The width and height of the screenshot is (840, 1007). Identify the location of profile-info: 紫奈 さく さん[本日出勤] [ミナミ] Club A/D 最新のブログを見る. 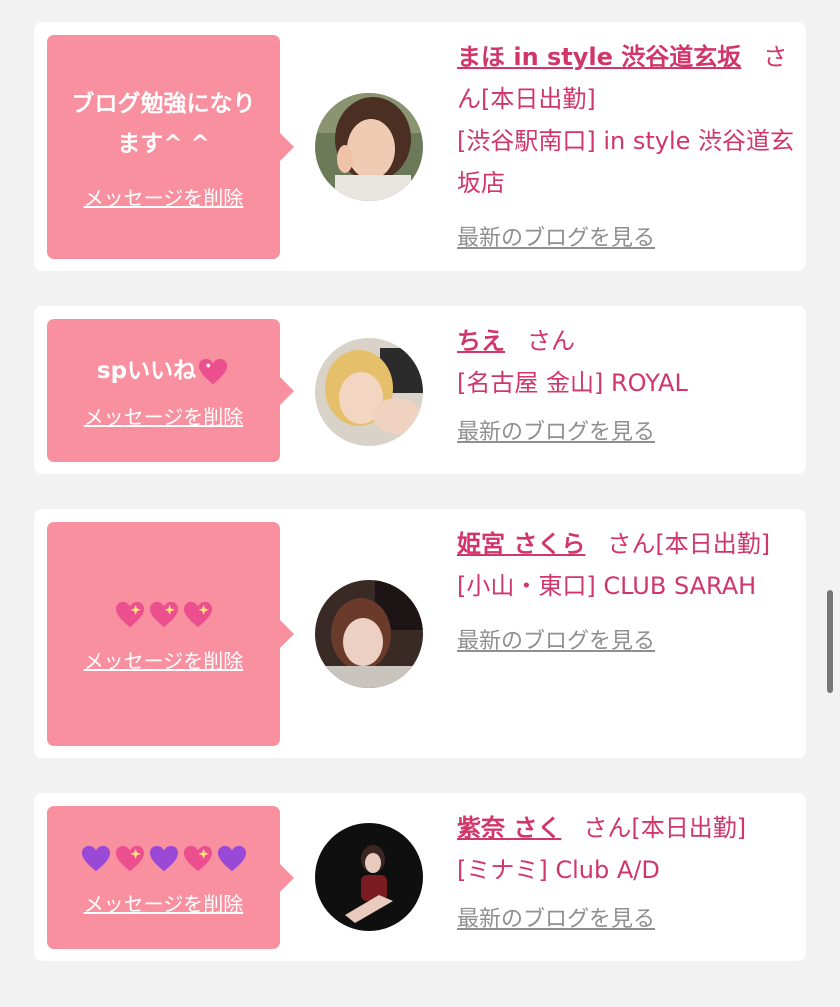
(627, 874).